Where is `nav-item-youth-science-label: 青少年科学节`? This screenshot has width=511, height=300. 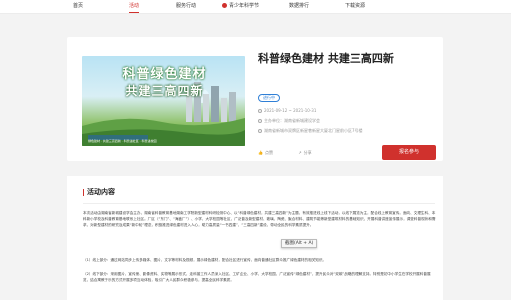 nav-item-youth-science-label: 青少年科学节 is located at coordinates (244, 6).